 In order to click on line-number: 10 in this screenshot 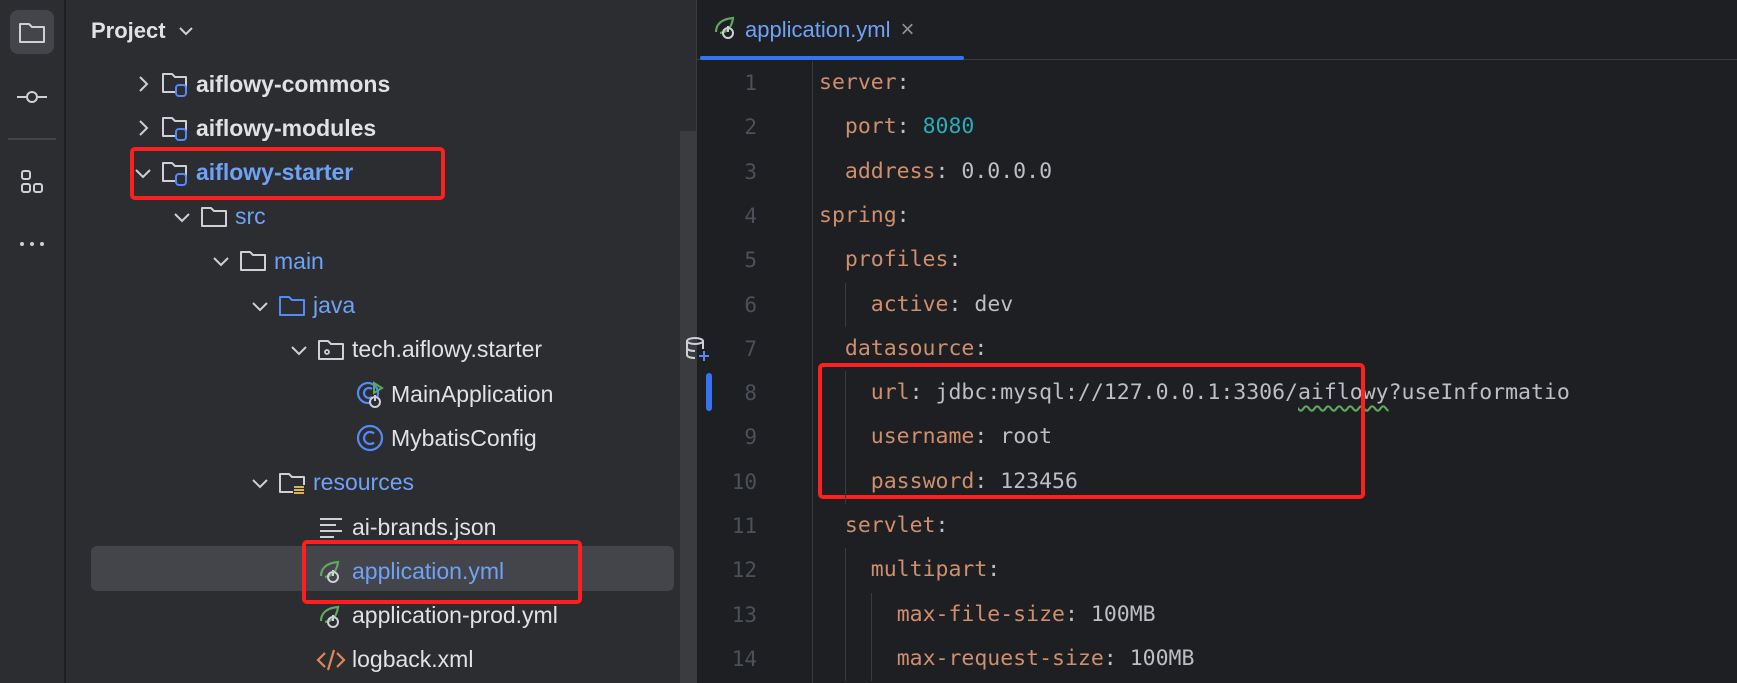, I will do `click(744, 481)`.